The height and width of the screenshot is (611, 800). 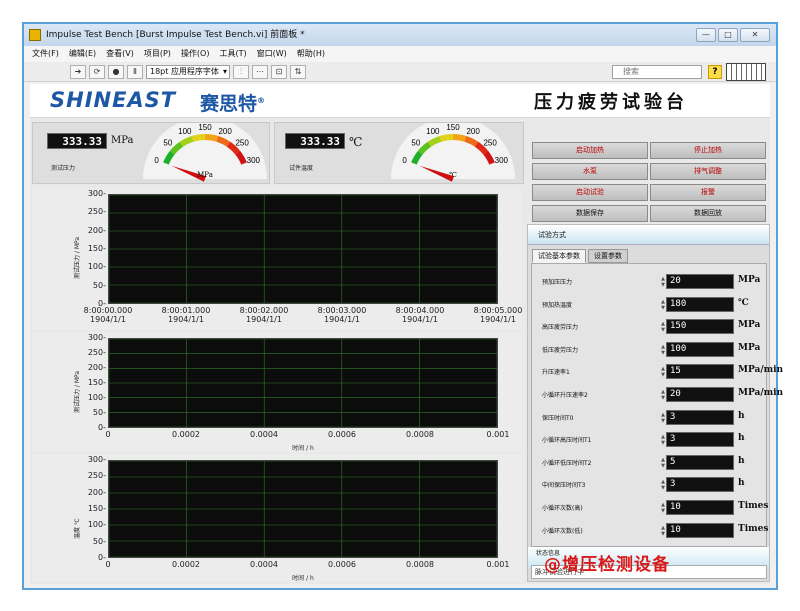 What do you see at coordinates (649, 282) in the screenshot?
I see `param-row: 预加压压力 ▲ ▼ 20 MPa` at bounding box center [649, 282].